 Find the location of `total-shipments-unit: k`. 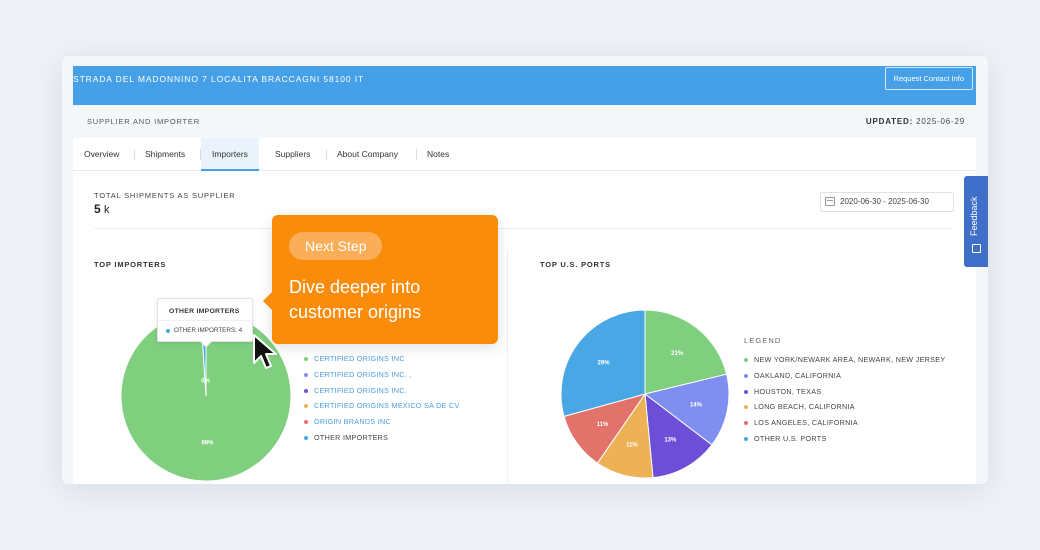

total-shipments-unit: k is located at coordinates (107, 210).